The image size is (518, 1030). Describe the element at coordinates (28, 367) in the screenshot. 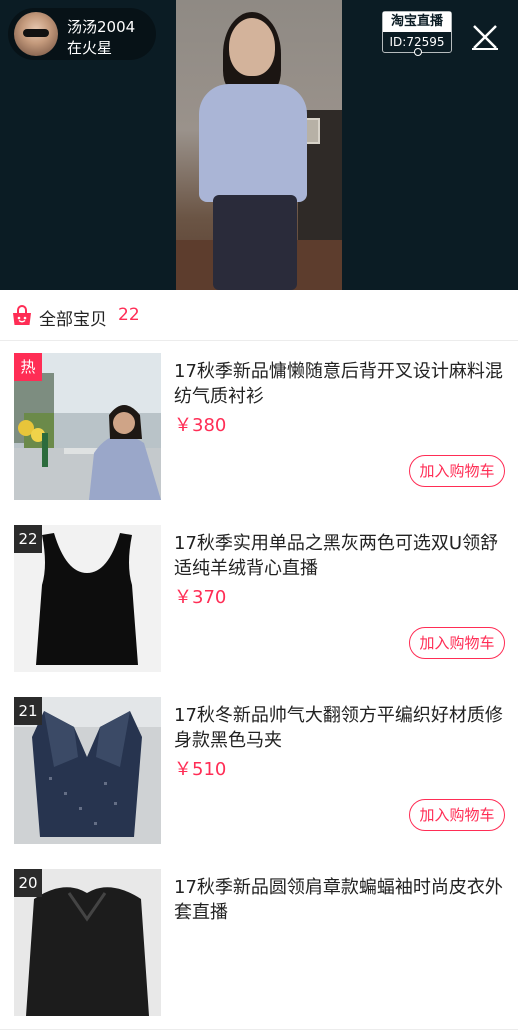

I see `hot-badge: 热` at that location.